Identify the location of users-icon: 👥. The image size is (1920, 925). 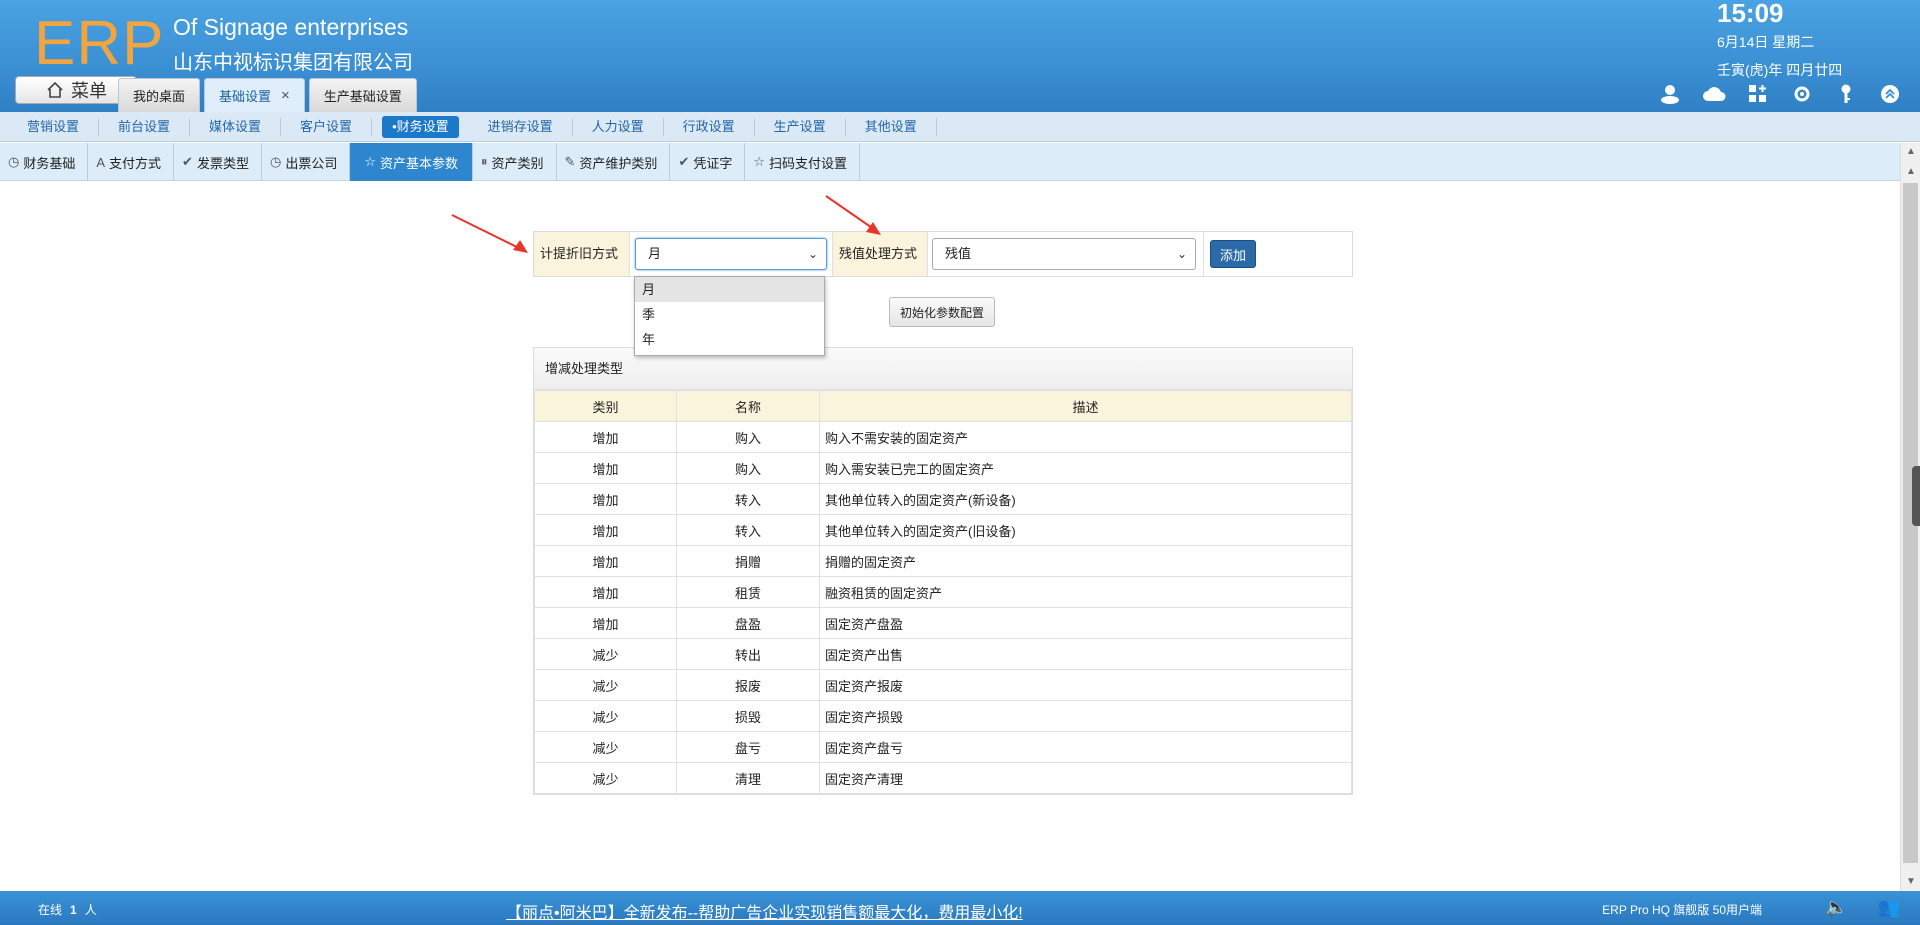
(1889, 907).